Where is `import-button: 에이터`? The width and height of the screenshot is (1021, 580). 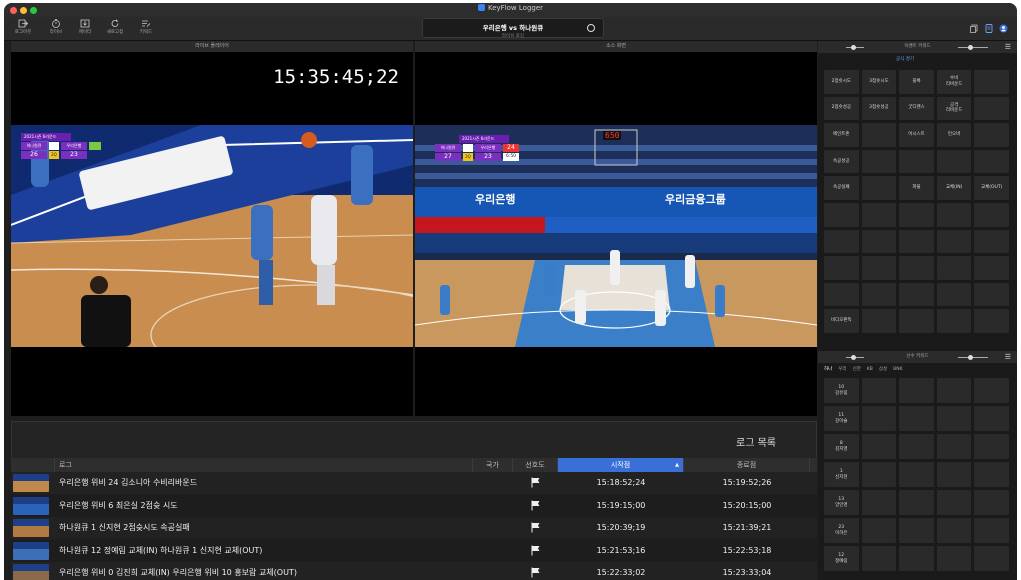
import-button: 에이터 is located at coordinates (85, 27).